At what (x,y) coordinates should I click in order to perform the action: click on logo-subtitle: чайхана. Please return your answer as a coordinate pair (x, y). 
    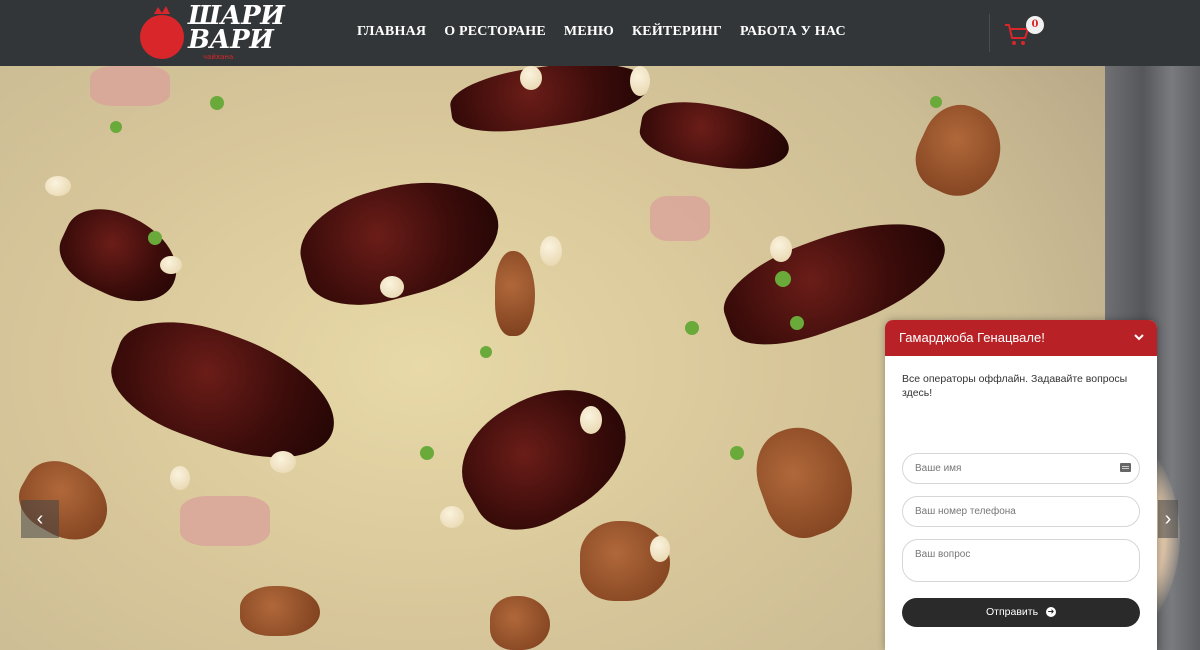
    Looking at the image, I should click on (218, 57).